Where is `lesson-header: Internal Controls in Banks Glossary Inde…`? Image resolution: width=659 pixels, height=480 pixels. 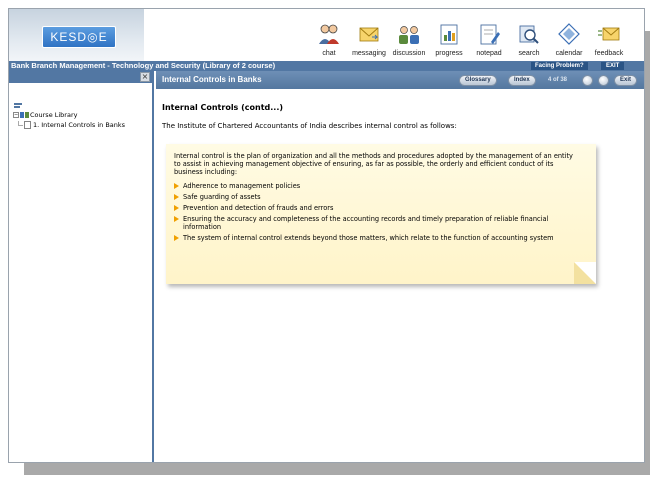
lesson-header: Internal Controls in Banks Glossary Inde… is located at coordinates (400, 80).